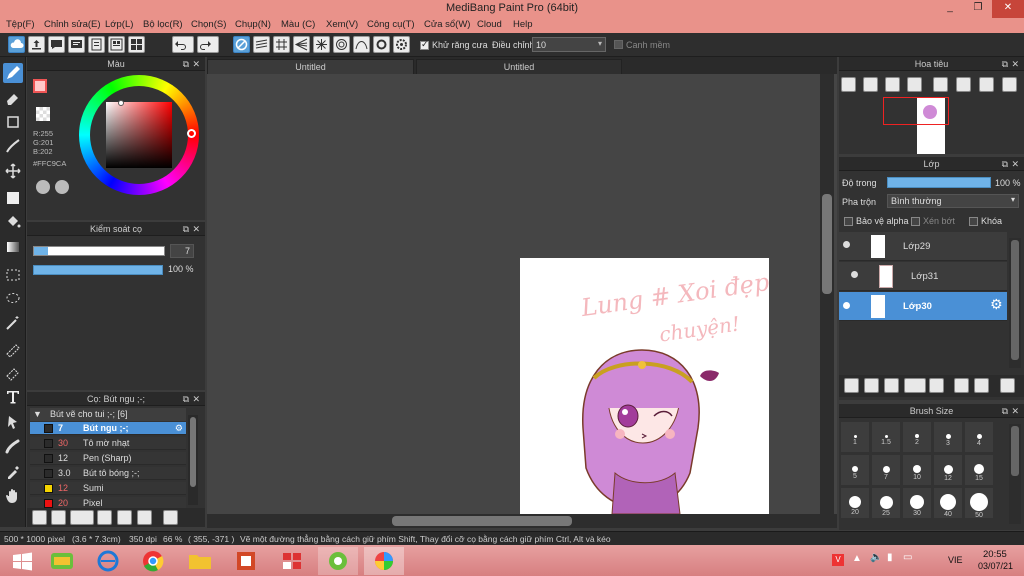 The height and width of the screenshot is (576, 1024). I want to click on brush-item: 30 Tô mờ nhạt, so click(108, 443).